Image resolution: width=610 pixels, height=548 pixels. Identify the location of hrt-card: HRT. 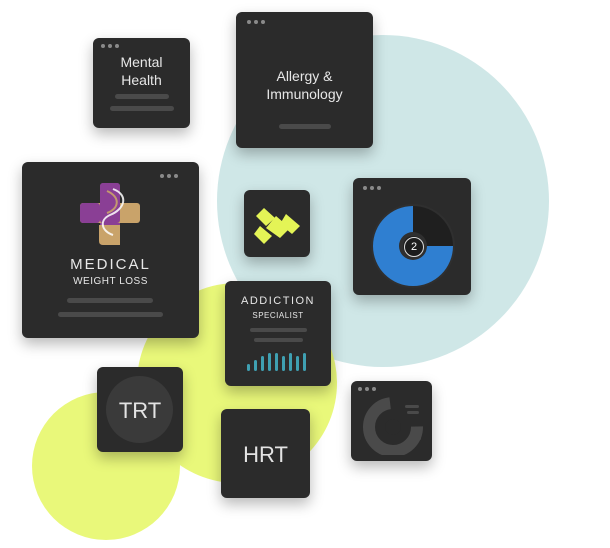
(265, 453).